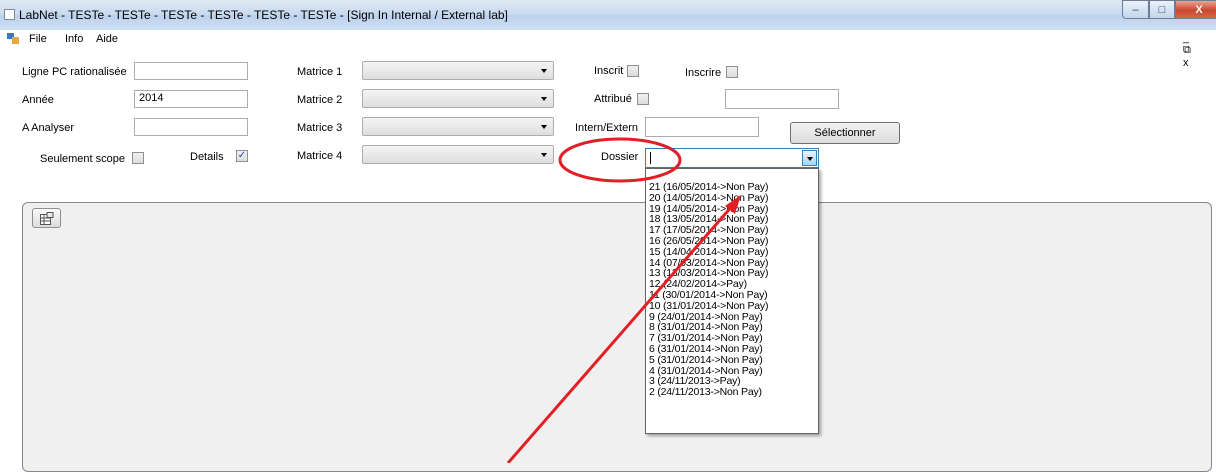 This screenshot has height=472, width=1216. I want to click on minimize-button: –, so click(1135, 9).